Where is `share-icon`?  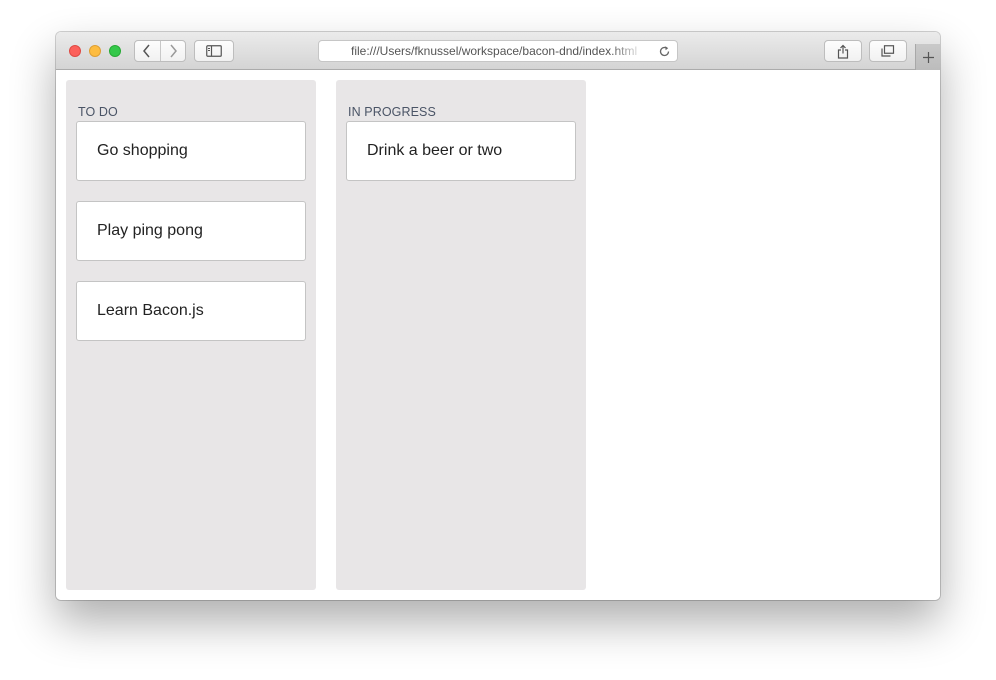
share-icon is located at coordinates (843, 51).